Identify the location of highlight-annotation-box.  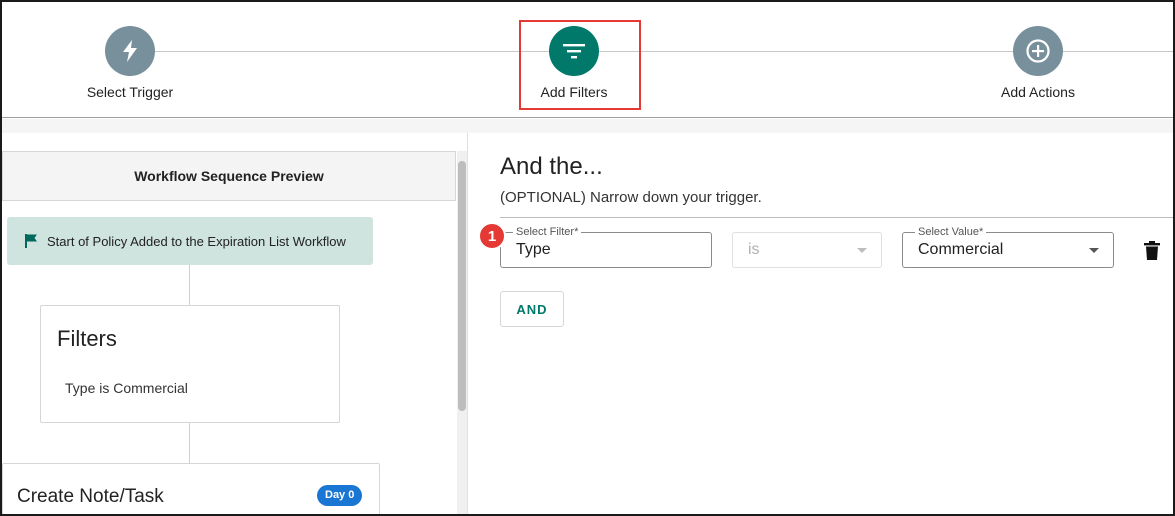
(580, 65).